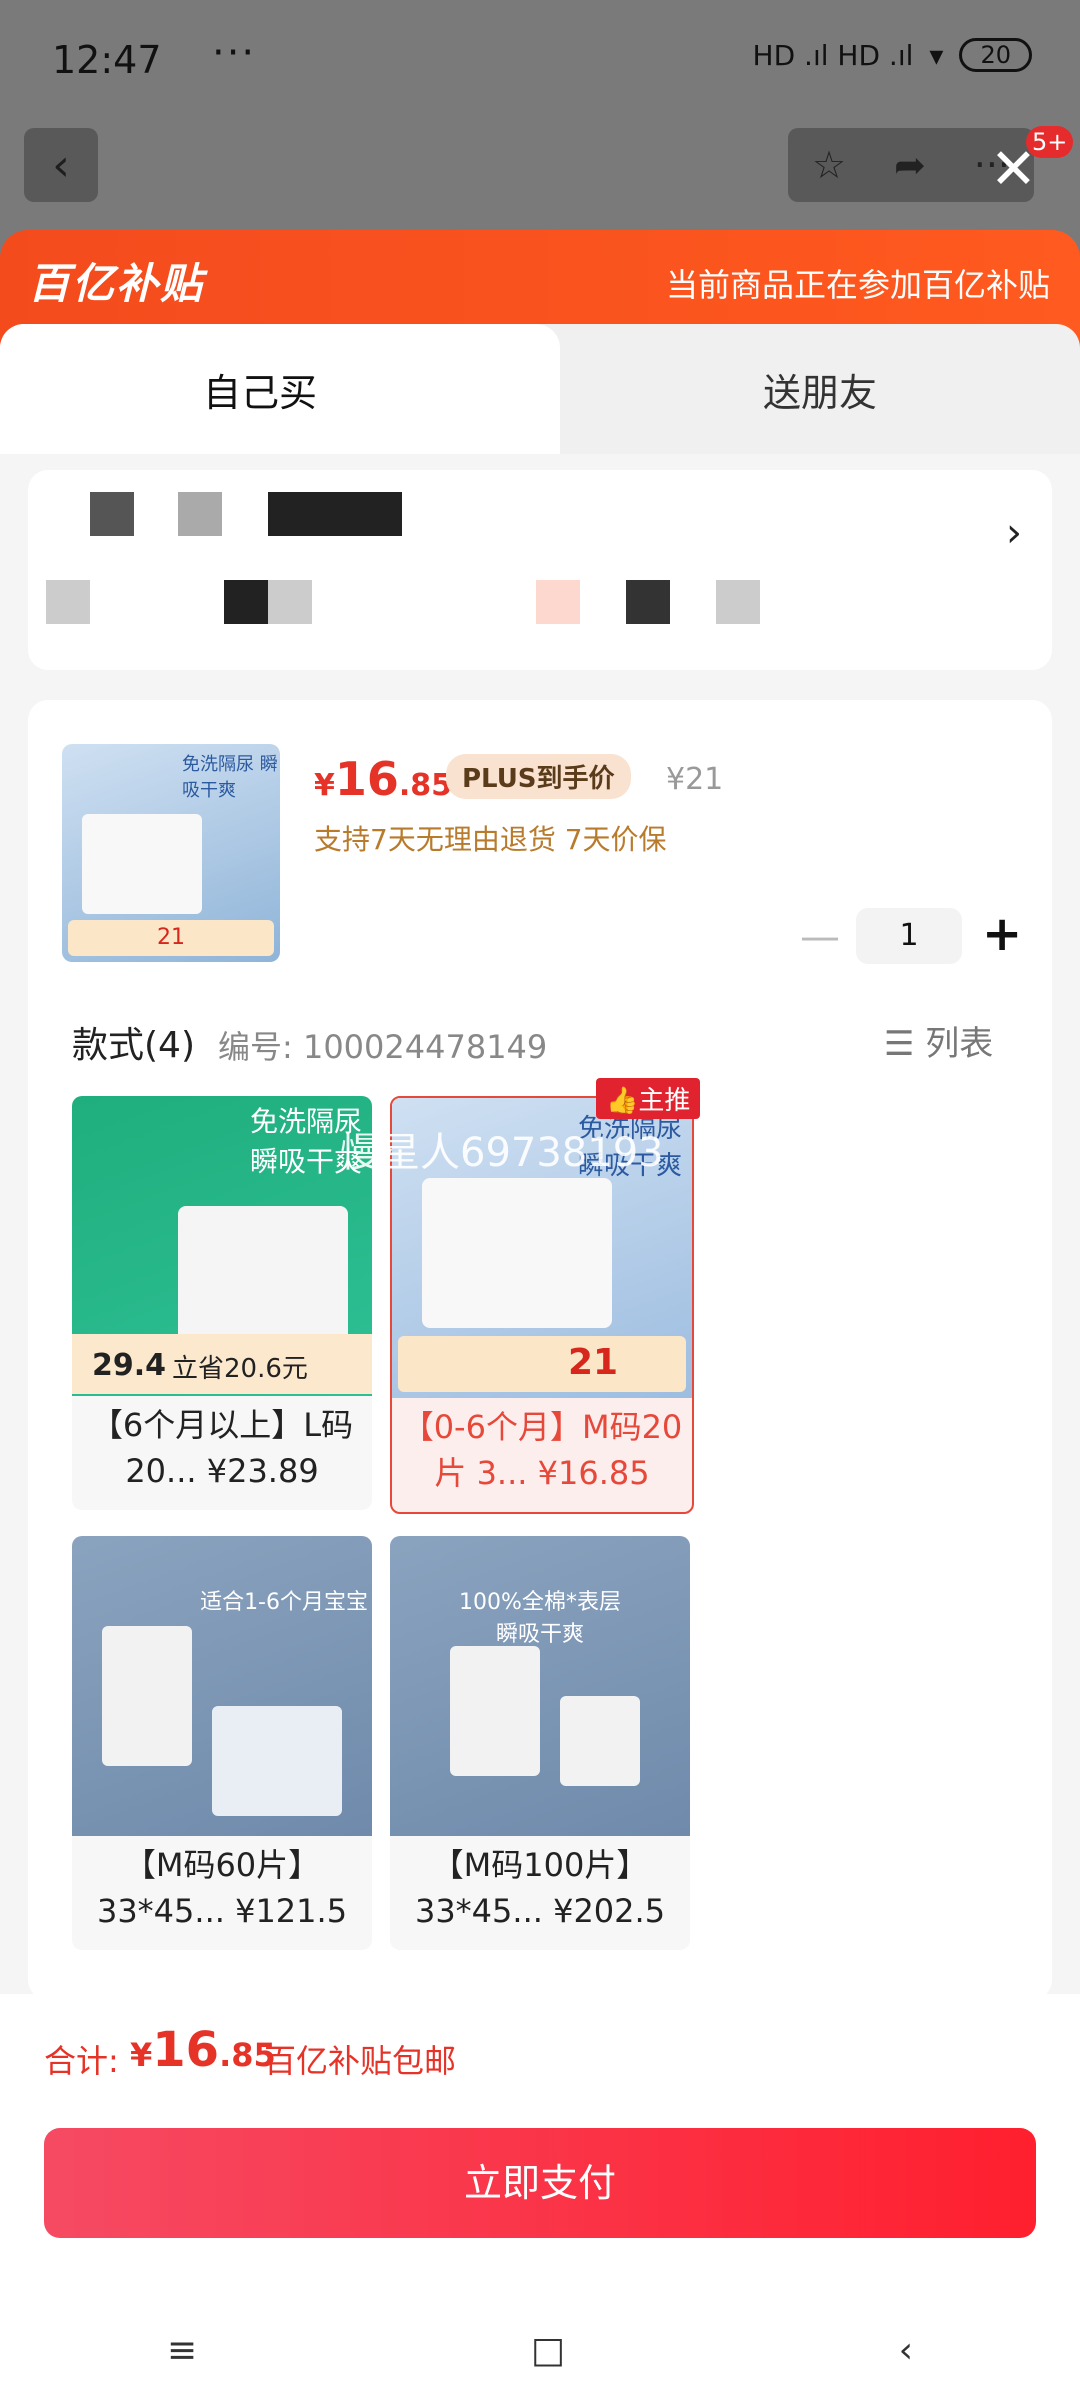 This screenshot has width=1080, height=2400. I want to click on total-label: 合计:, so click(81, 2061).